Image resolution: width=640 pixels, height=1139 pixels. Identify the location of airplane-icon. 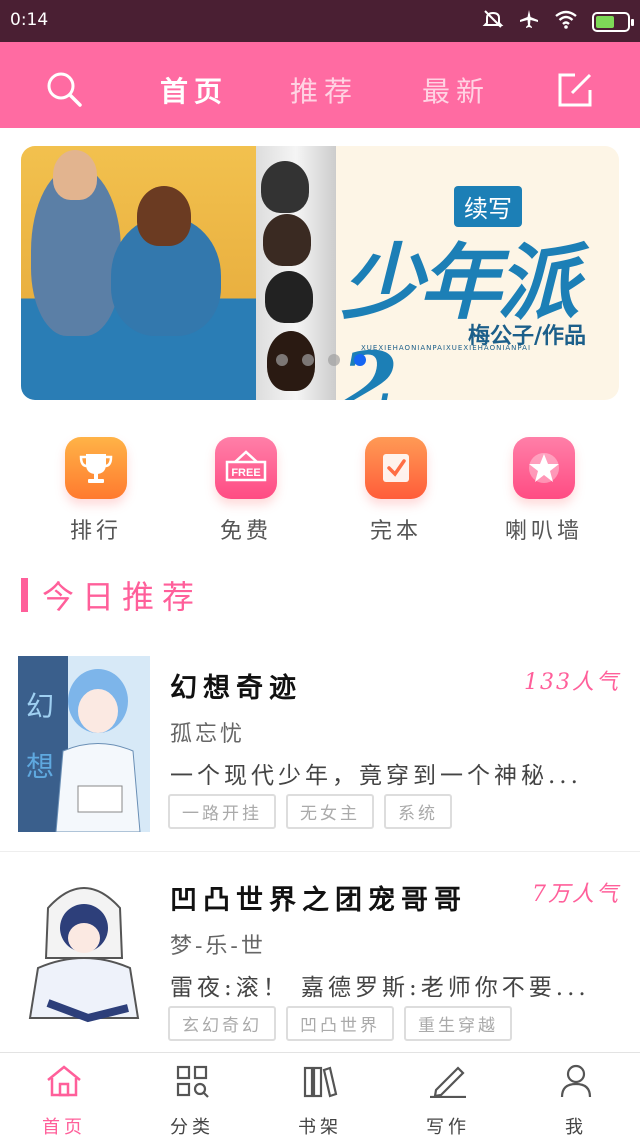
(529, 21).